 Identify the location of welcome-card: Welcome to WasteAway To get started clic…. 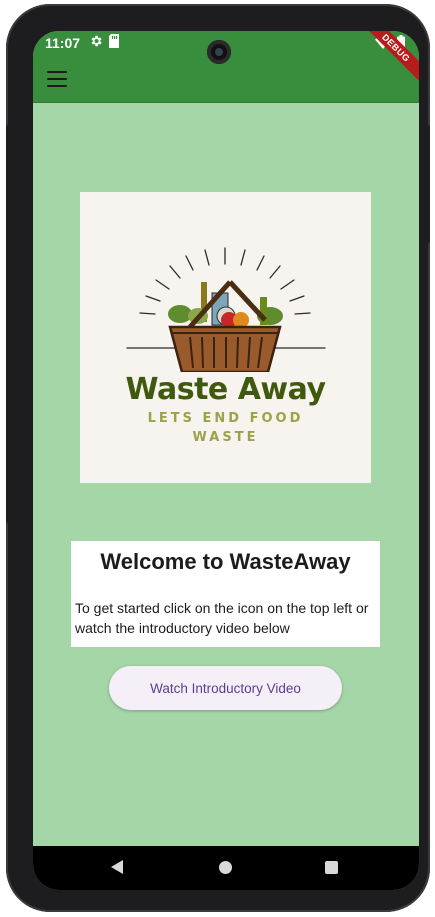
(225, 594).